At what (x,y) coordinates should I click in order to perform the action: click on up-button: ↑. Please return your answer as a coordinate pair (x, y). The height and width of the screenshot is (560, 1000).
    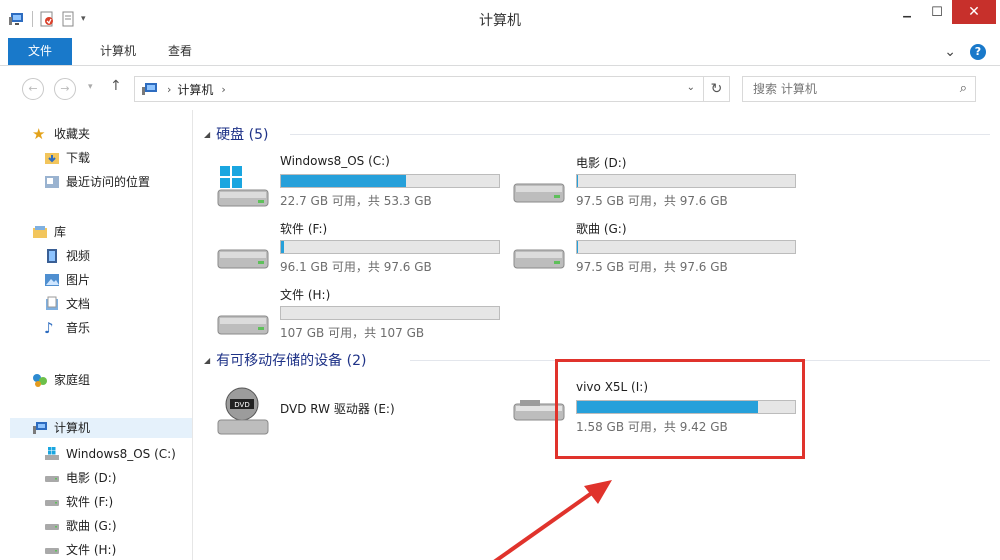
    Looking at the image, I should click on (116, 86).